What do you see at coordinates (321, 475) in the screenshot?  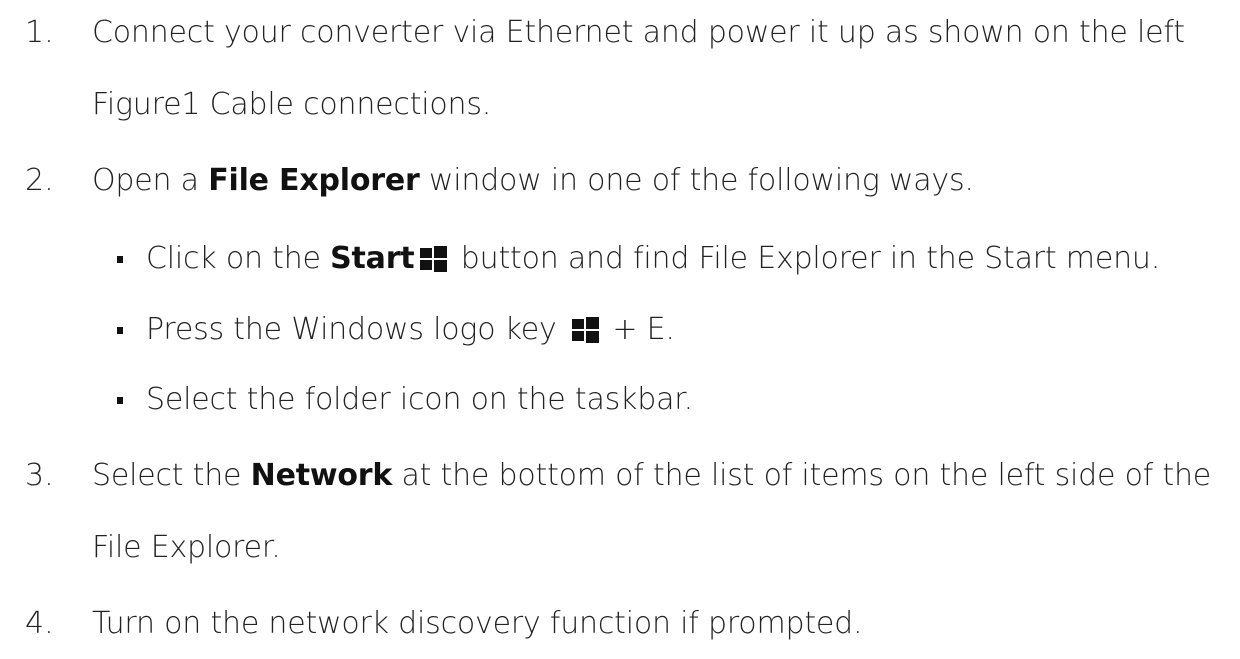 I see `network-label: Network` at bounding box center [321, 475].